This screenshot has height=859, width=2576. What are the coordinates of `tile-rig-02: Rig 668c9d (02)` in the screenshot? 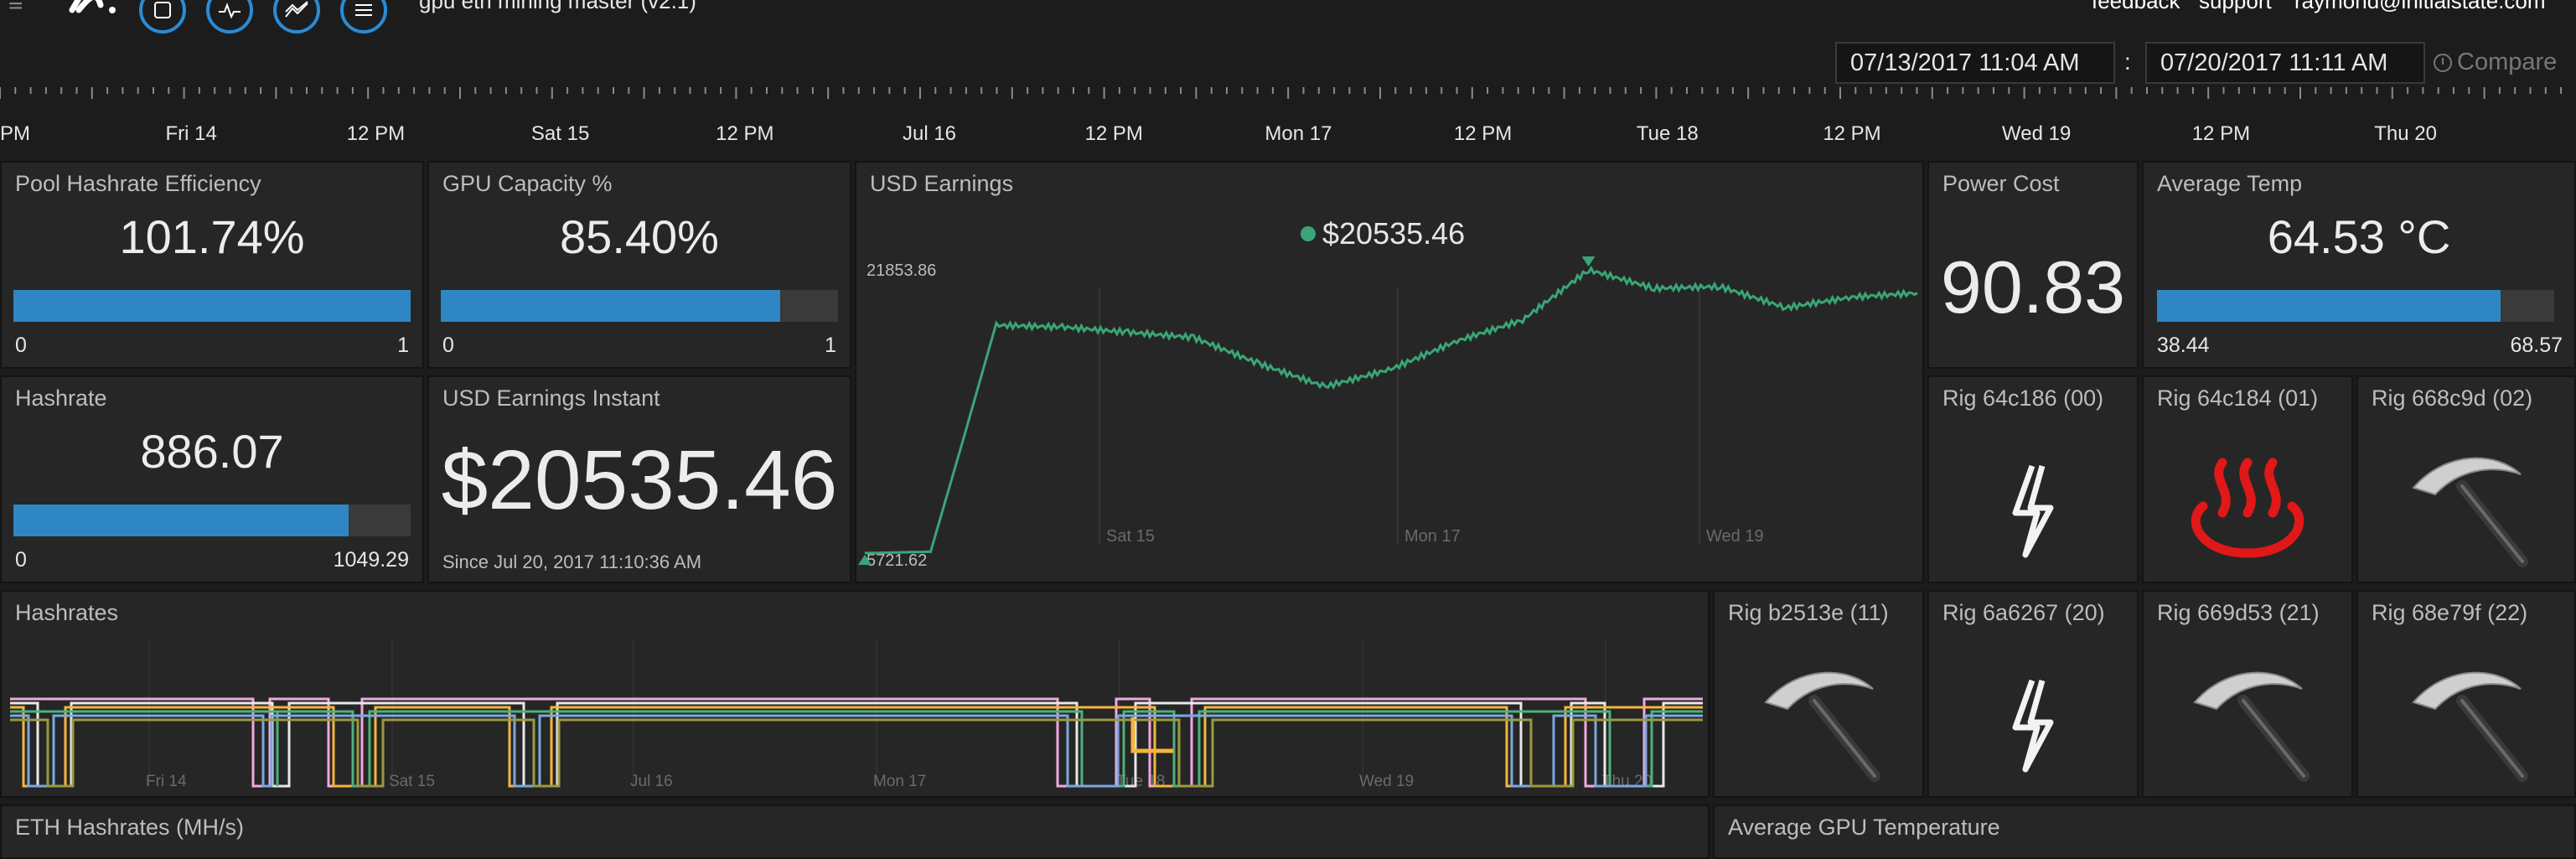 It's located at (2466, 479).